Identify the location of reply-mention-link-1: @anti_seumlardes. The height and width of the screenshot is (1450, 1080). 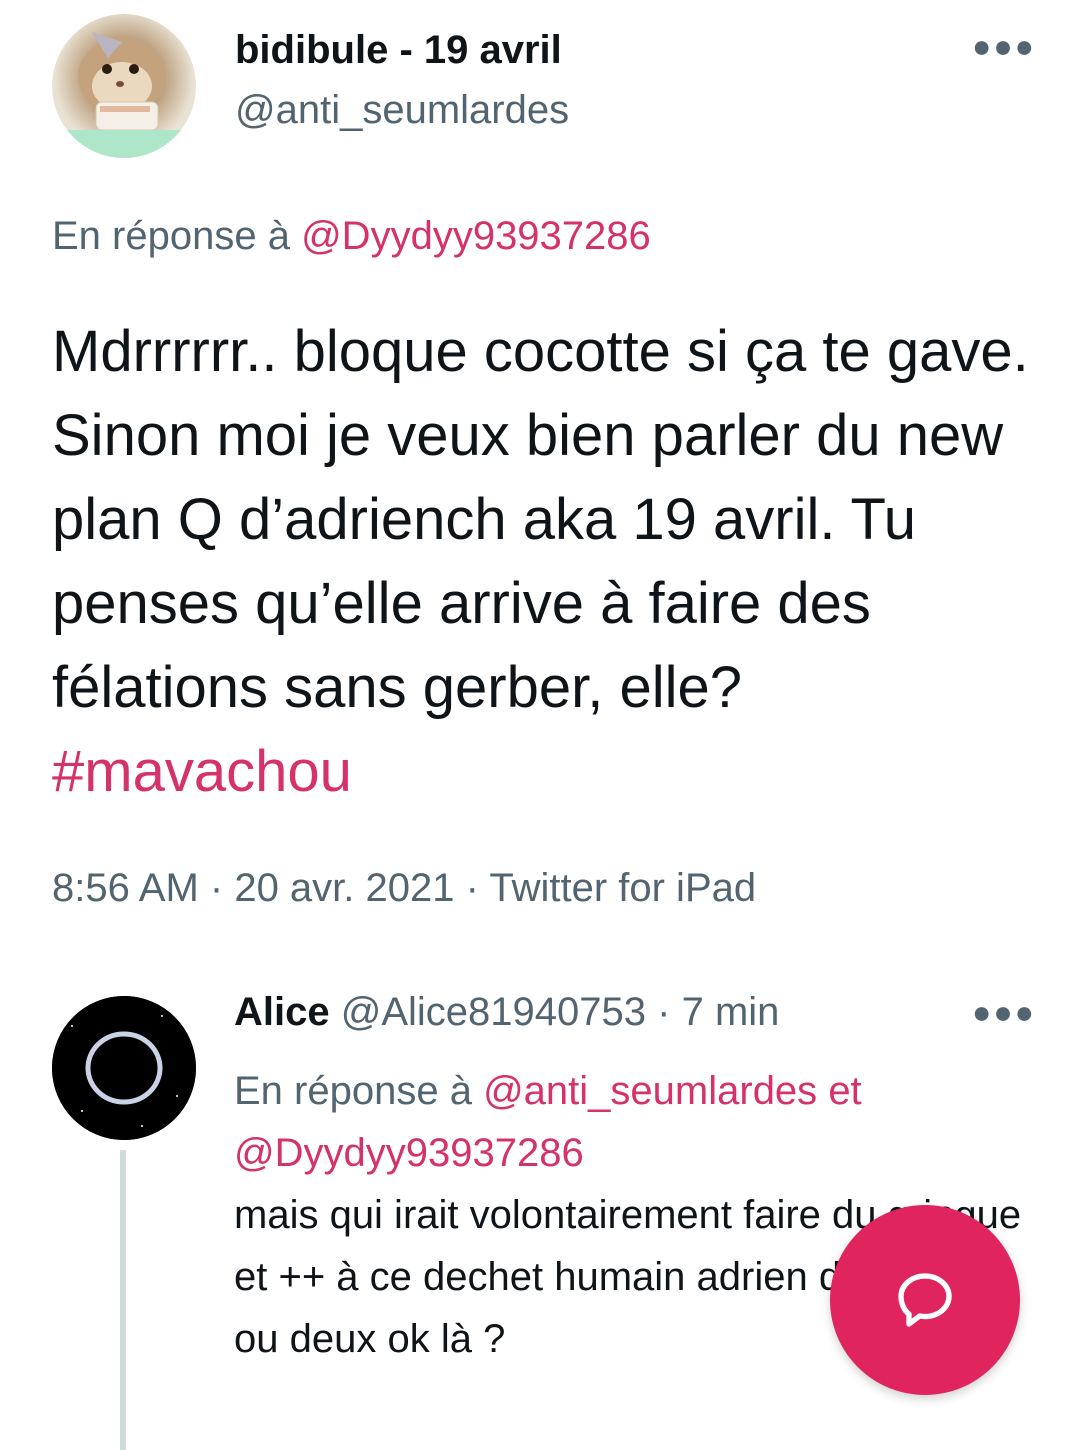
(650, 1091).